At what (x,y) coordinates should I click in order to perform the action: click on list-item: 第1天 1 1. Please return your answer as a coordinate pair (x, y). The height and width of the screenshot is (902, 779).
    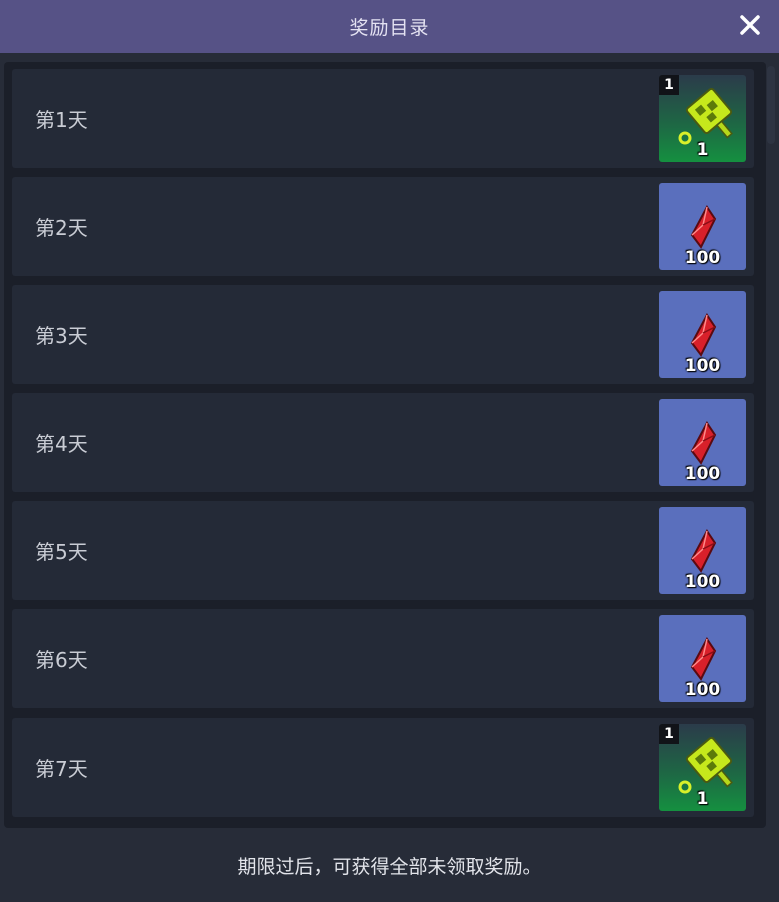
    Looking at the image, I should click on (383, 118).